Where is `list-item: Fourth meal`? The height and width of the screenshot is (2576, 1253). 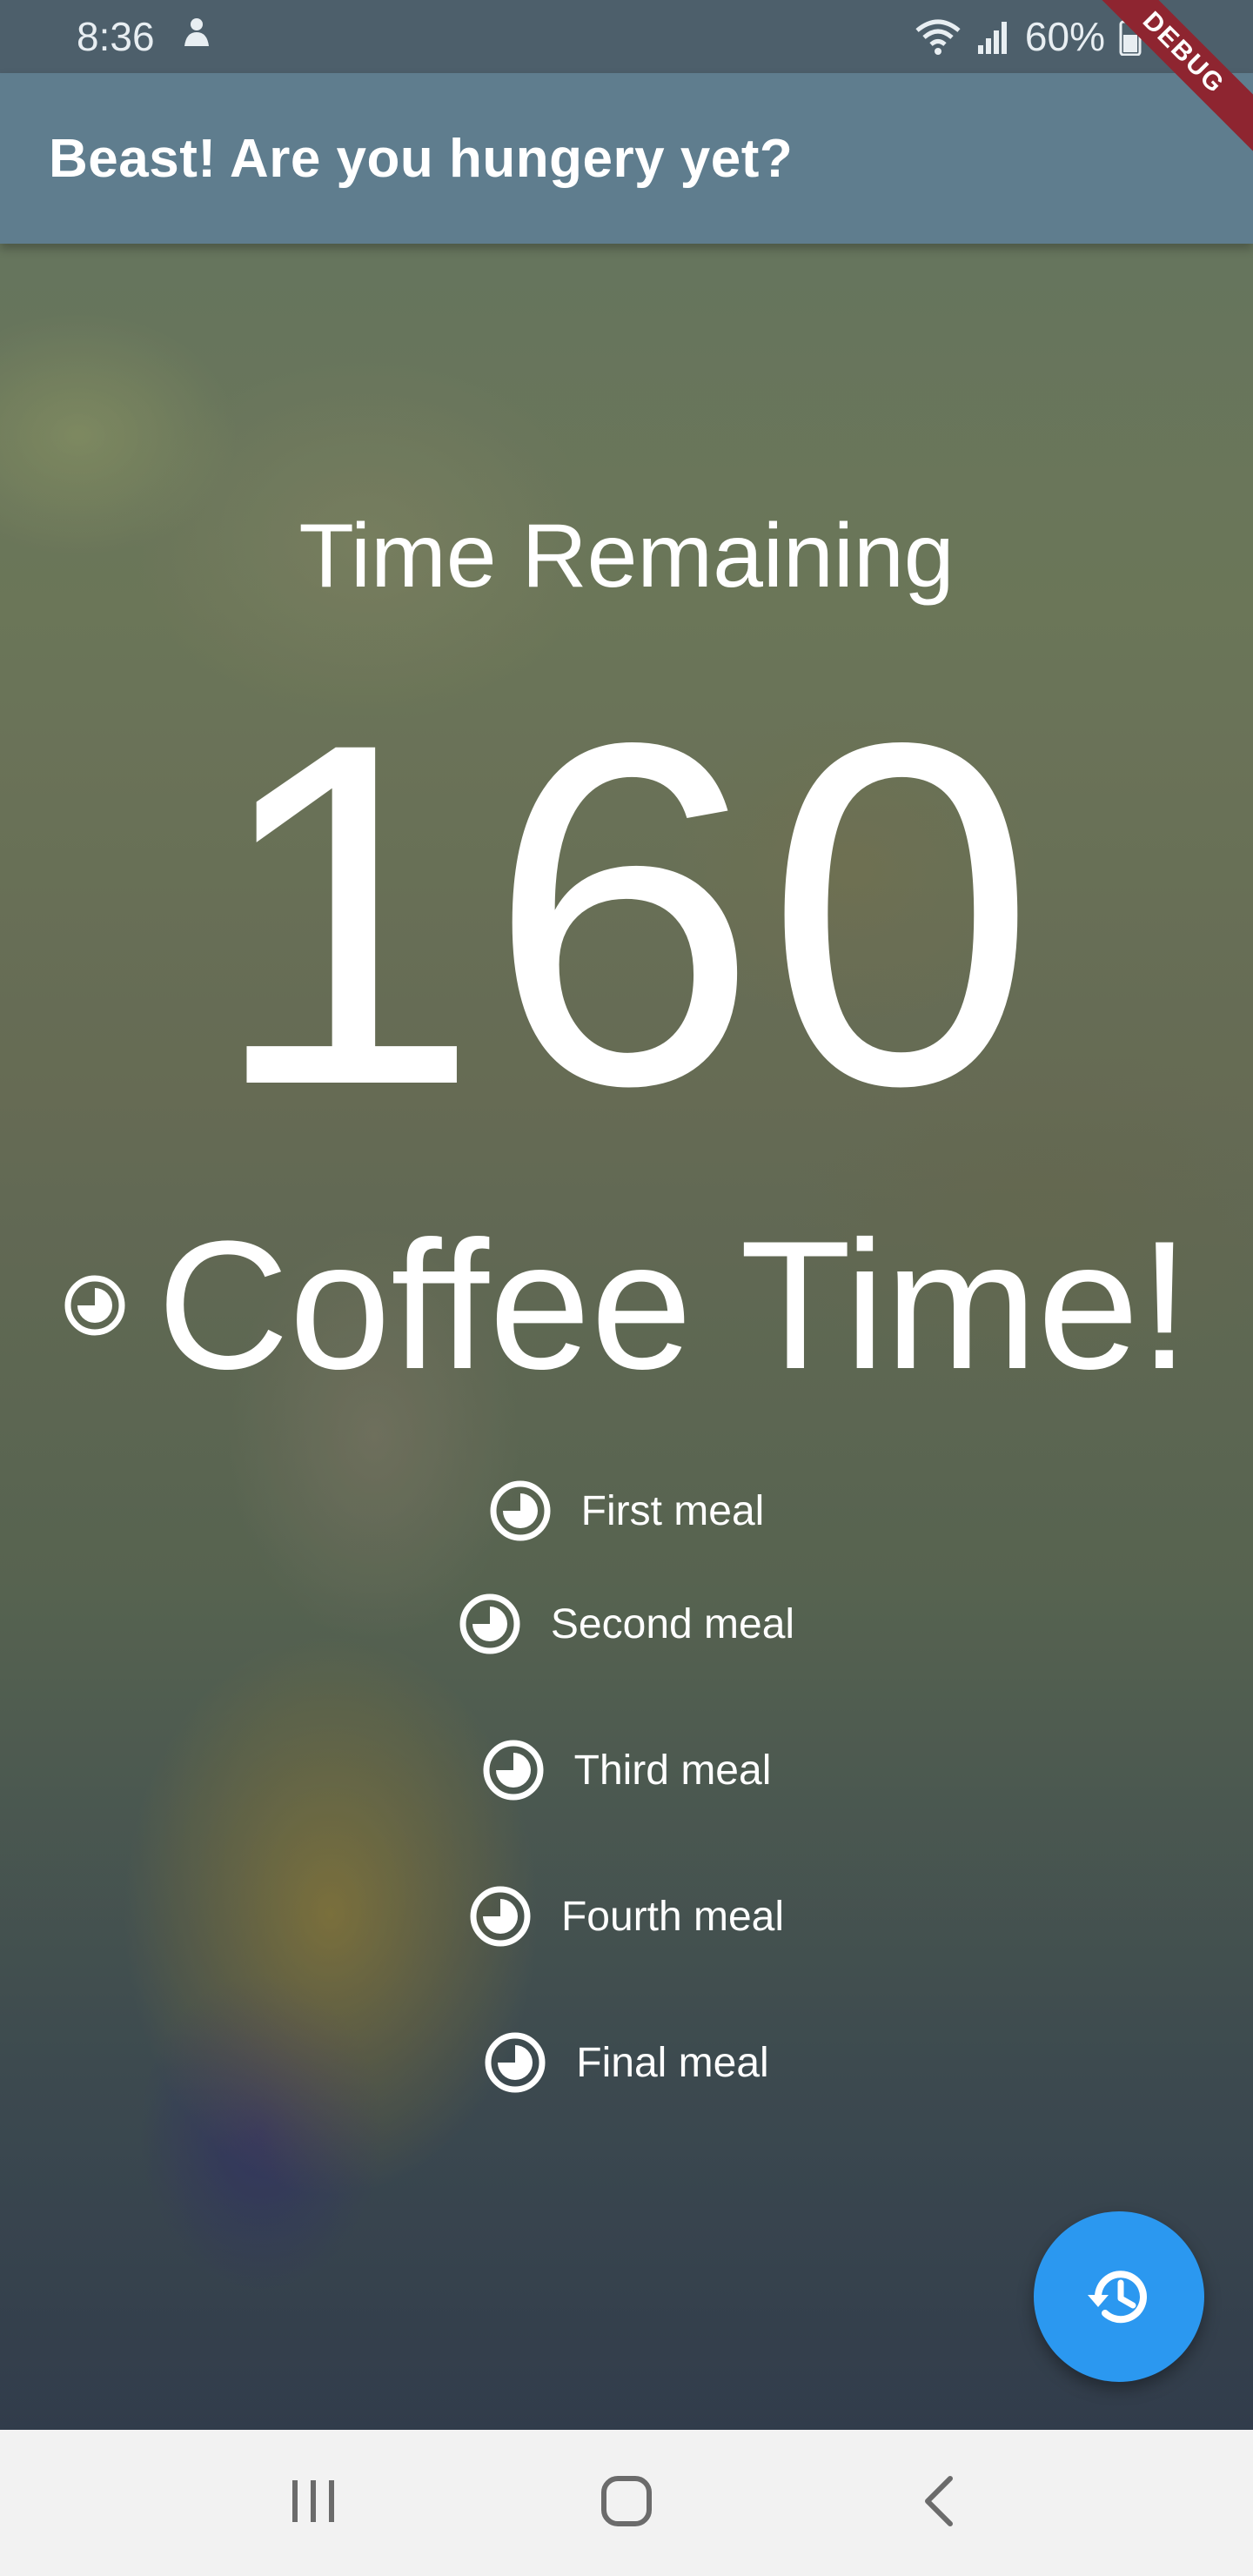 list-item: Fourth meal is located at coordinates (626, 1916).